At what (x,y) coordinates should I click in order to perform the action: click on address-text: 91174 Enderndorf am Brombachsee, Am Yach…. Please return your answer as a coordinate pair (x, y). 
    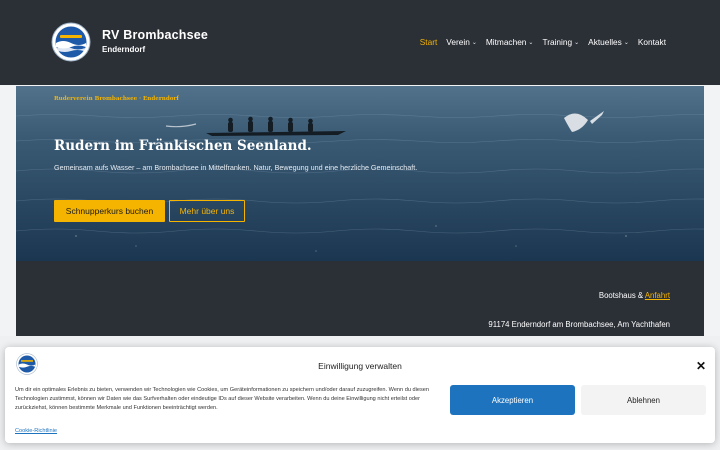
    Looking at the image, I should click on (579, 324).